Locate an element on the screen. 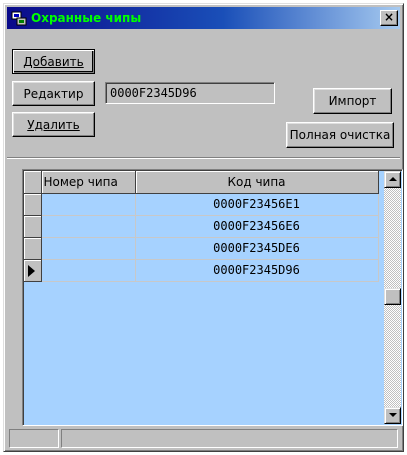 Image resolution: width=407 pixels, height=455 pixels. import-button-label: Импорт is located at coordinates (352, 101).